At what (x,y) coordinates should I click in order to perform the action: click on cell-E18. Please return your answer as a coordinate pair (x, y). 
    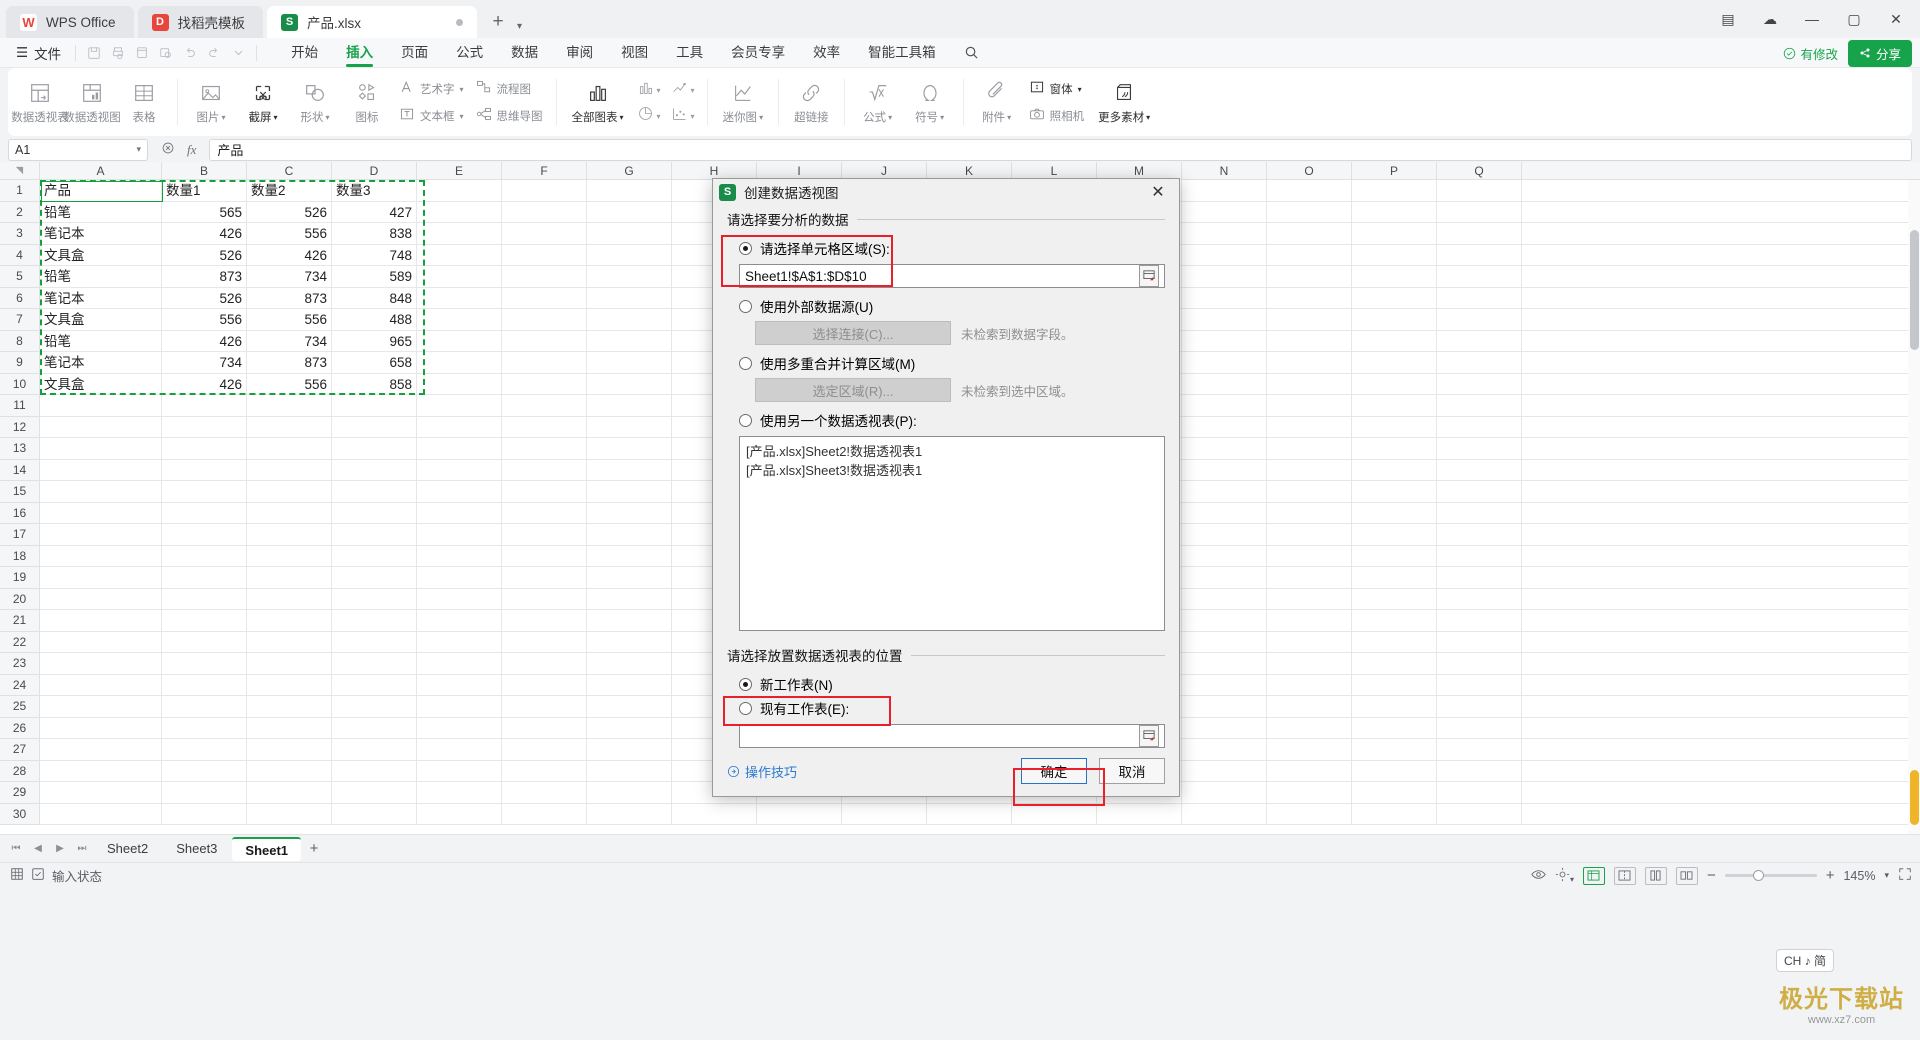
    Looking at the image, I should click on (459, 555).